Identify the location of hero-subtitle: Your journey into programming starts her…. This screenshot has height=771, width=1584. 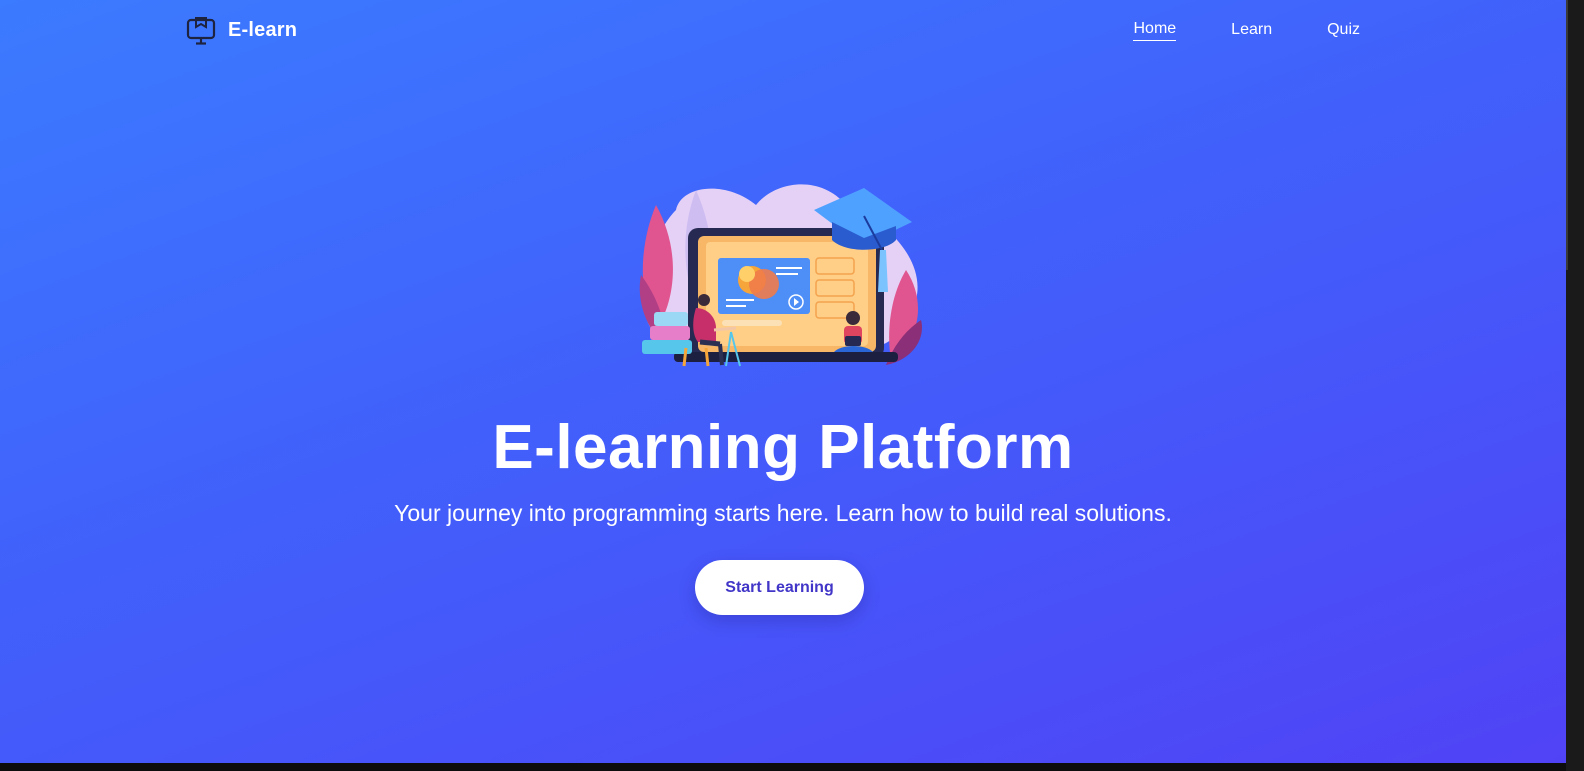
(783, 513).